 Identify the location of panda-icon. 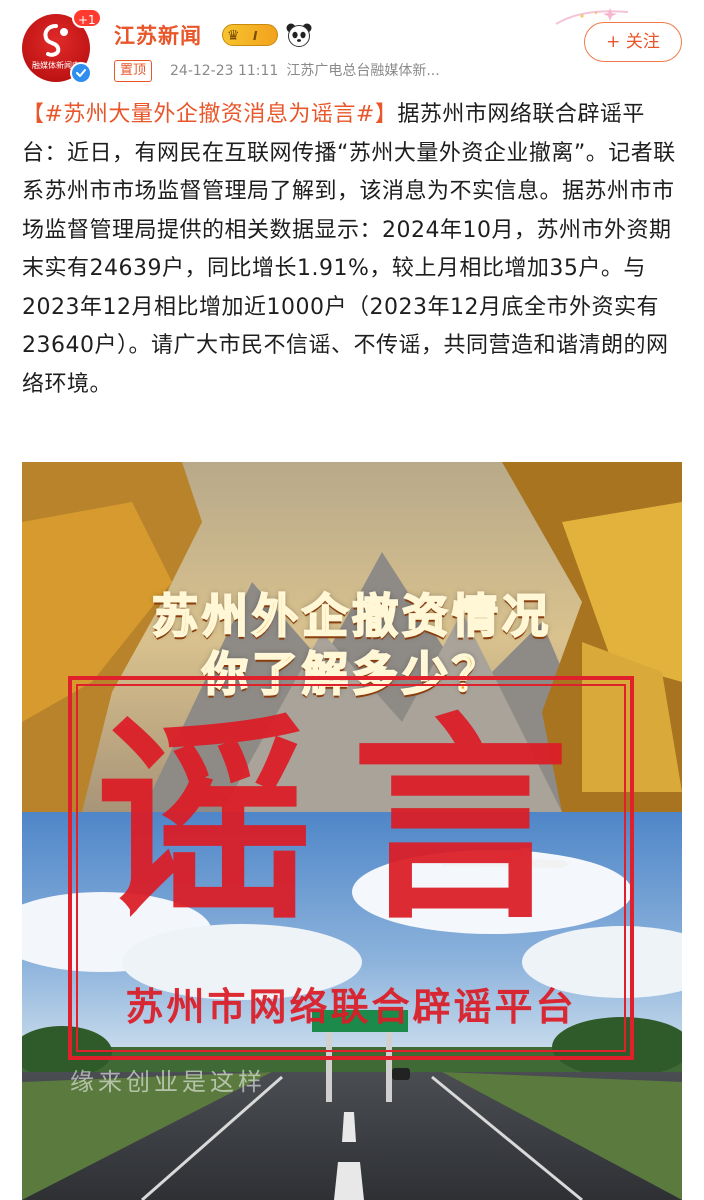
(299, 35).